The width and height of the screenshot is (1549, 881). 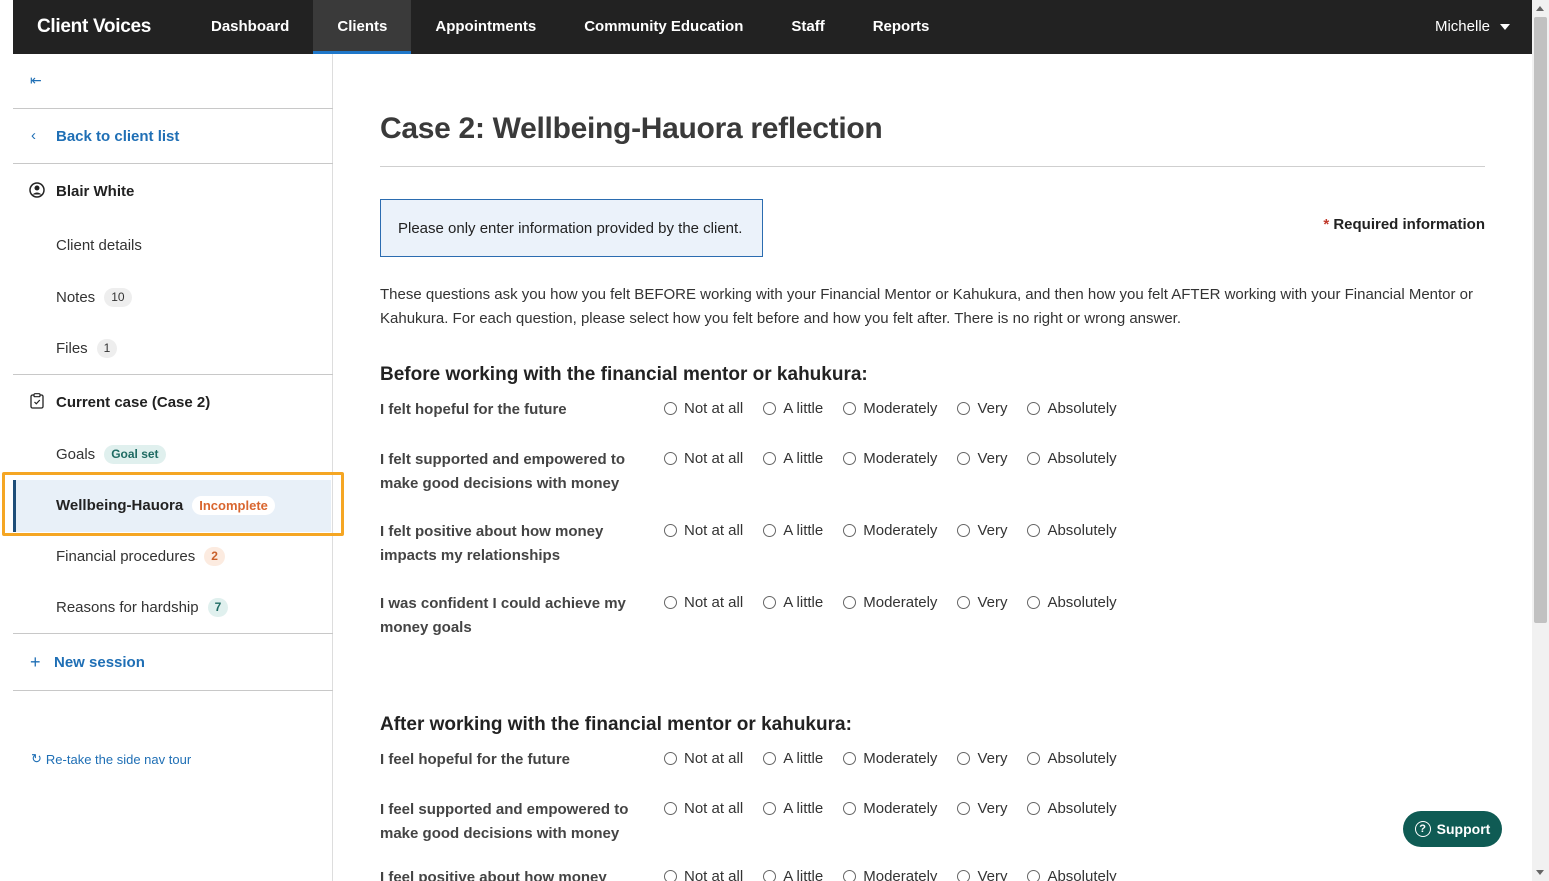 I want to click on sidebar-item-financial-procedures: Financial procedures 2, so click(x=140, y=556).